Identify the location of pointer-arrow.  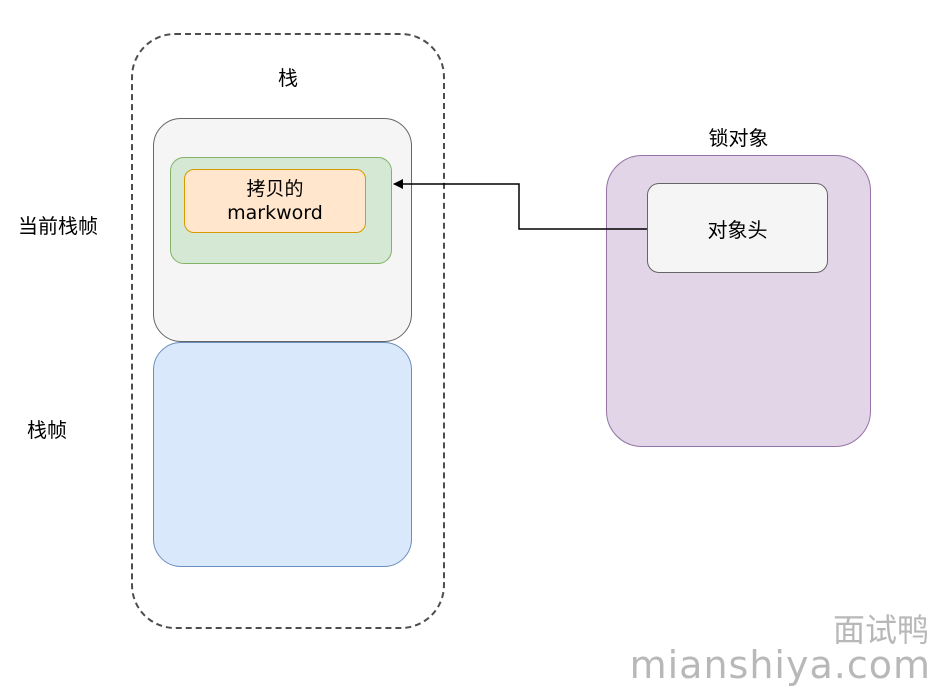
(520, 204).